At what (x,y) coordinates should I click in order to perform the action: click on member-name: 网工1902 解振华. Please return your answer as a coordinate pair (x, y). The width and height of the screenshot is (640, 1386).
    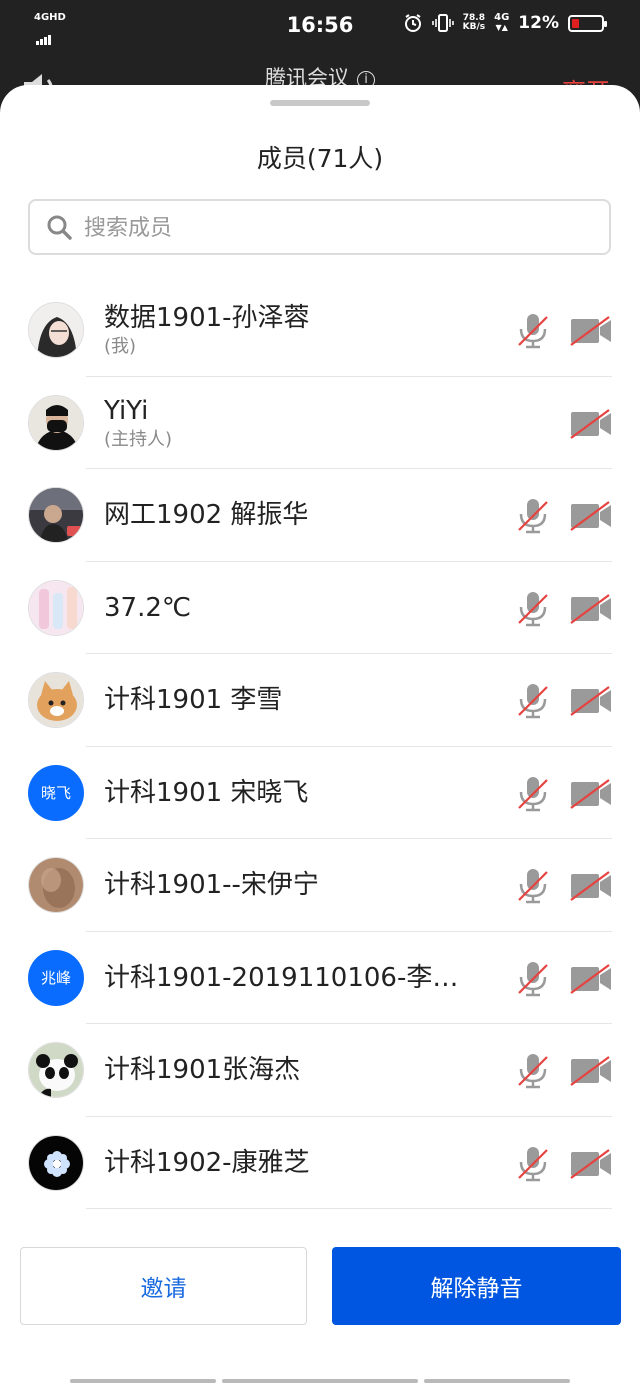
    Looking at the image, I should click on (206, 515).